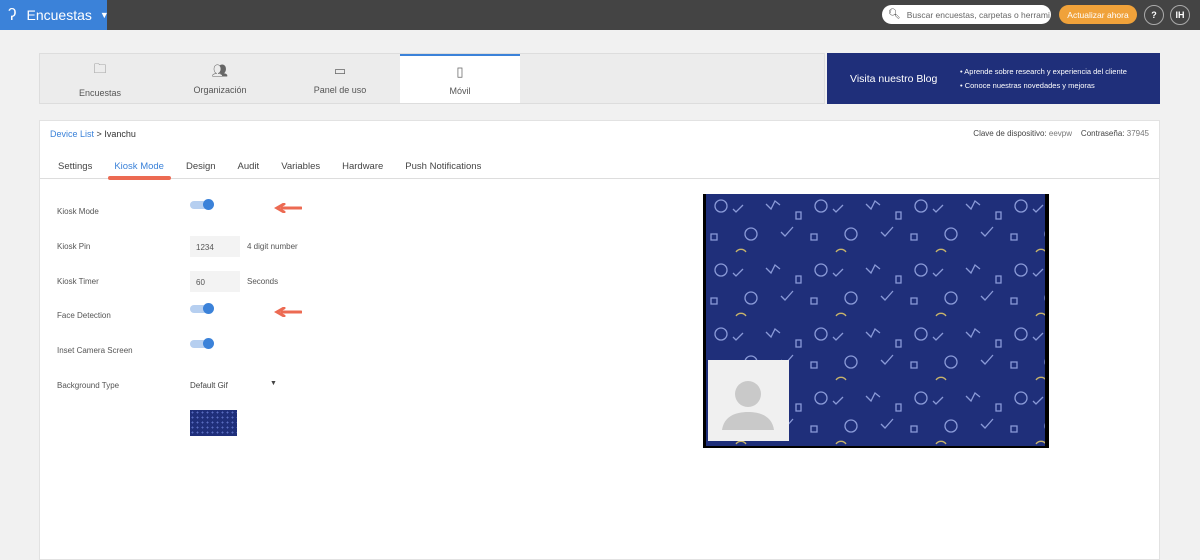 This screenshot has width=1200, height=560. I want to click on kiosk-pin-hint: 4 digit number, so click(272, 246).